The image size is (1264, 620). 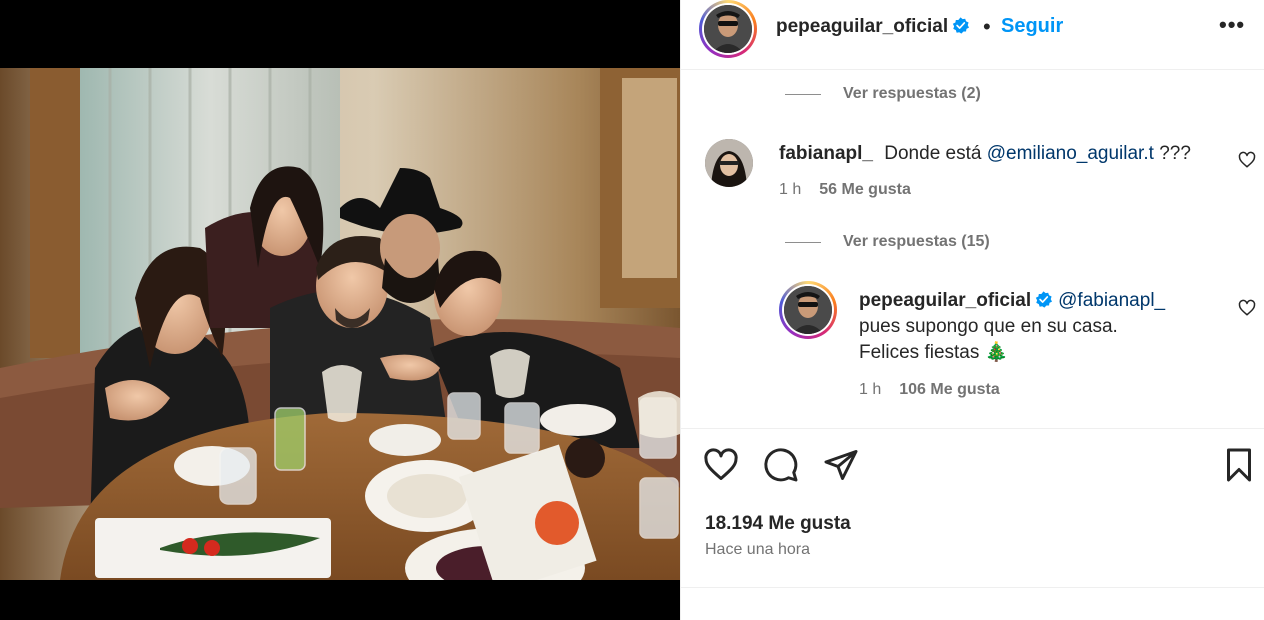 I want to click on author-username-text: pepeaguilar_oficial, so click(x=862, y=26).